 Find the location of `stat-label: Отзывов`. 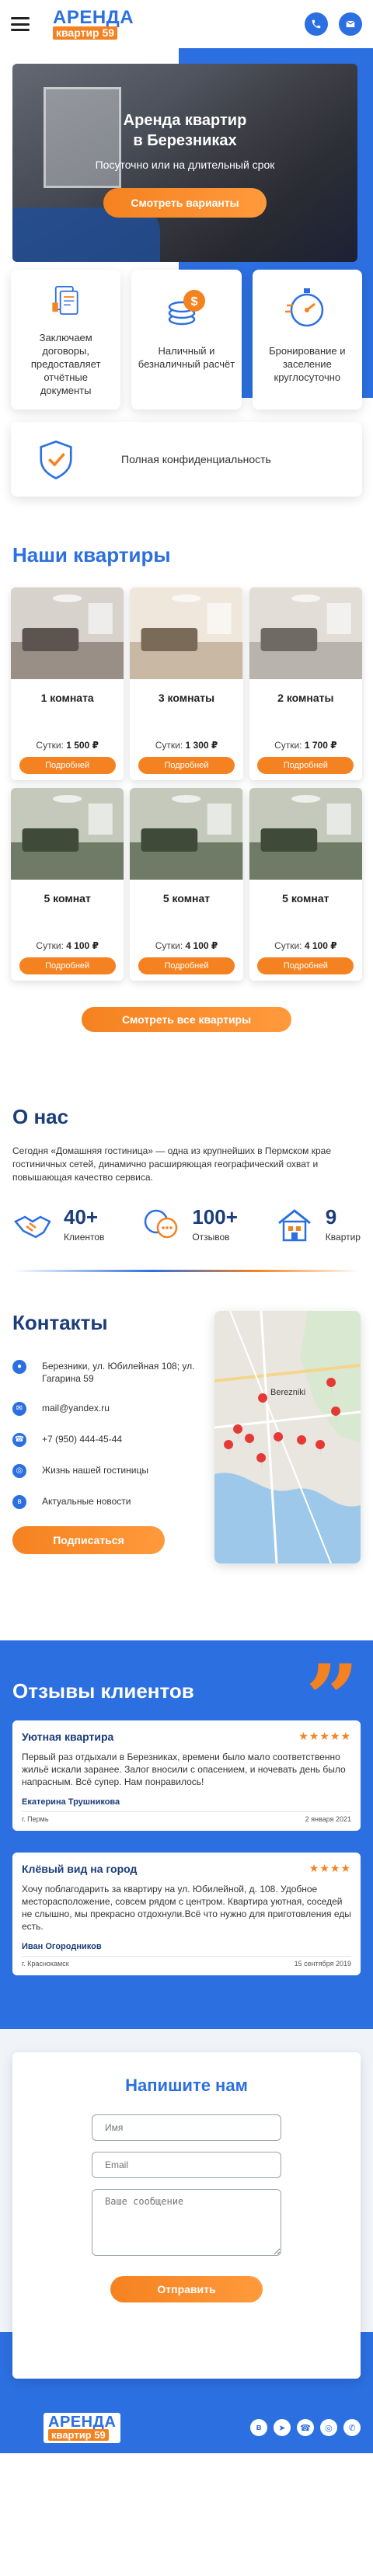

stat-label: Отзывов is located at coordinates (211, 1237).